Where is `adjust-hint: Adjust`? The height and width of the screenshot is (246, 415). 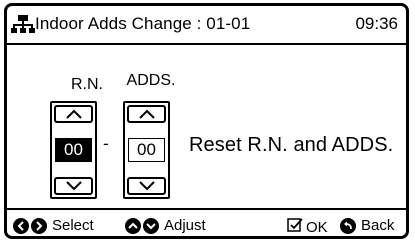
adjust-hint: Adjust is located at coordinates (165, 225).